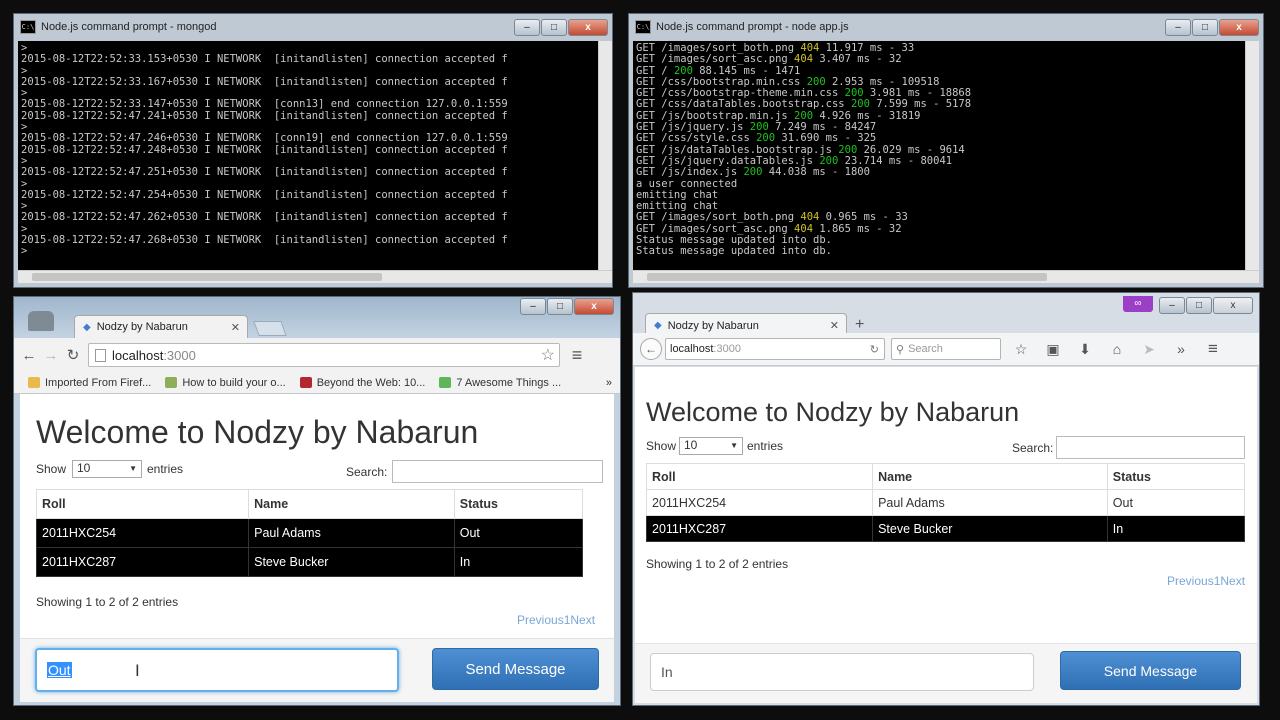 This screenshot has width=1280, height=720. Describe the element at coordinates (161, 326) in the screenshot. I see `tab-nodzy: ◆ Nodzy by Nabarun ✕` at that location.